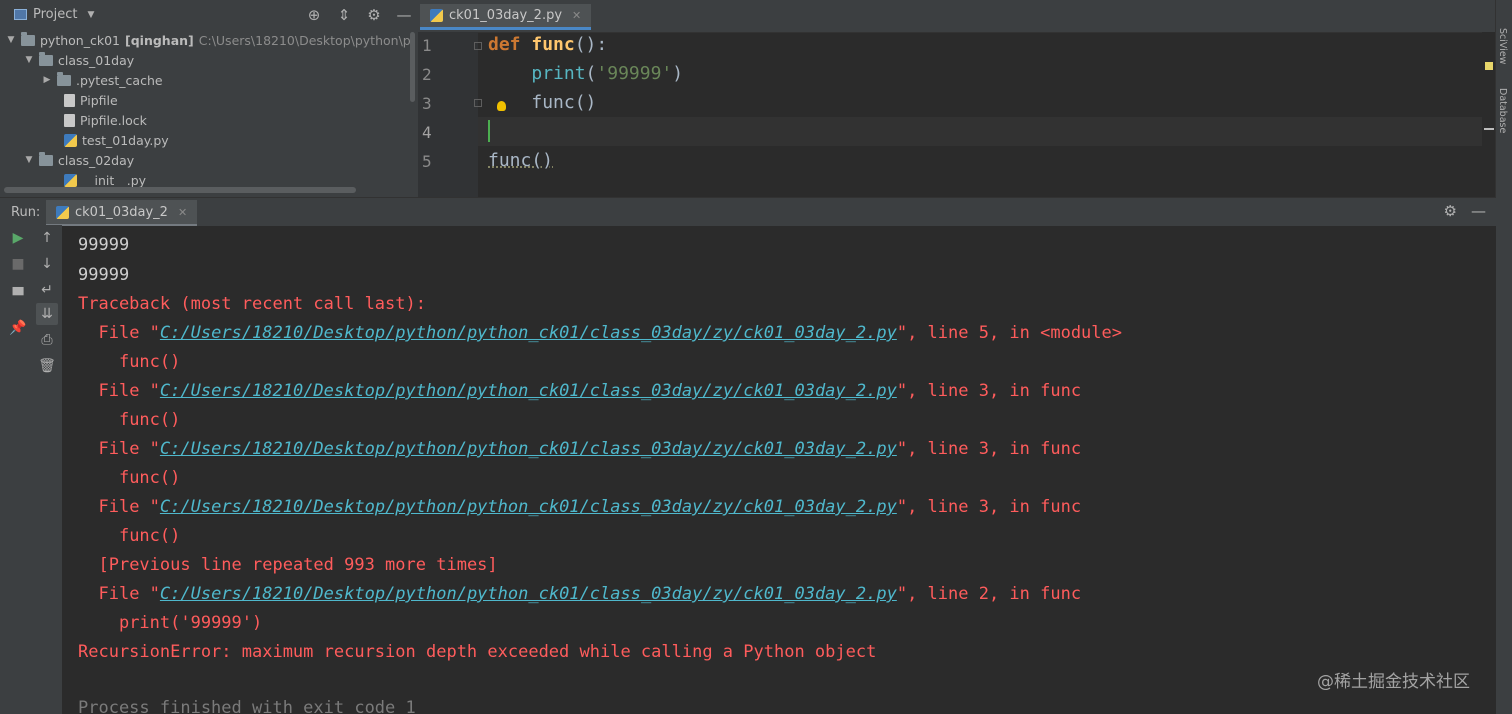 The height and width of the screenshot is (714, 1512). I want to click on tree-horizontal-scrollbar, so click(180, 190).